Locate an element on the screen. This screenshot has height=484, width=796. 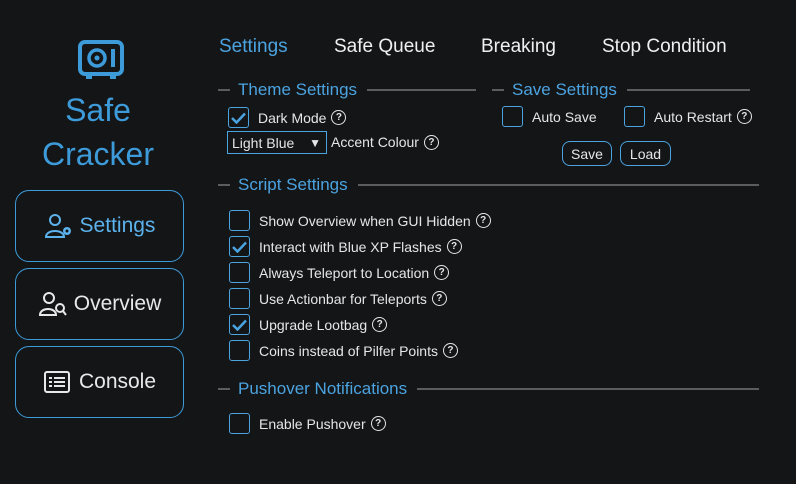
sidebar-item-settings: Settings is located at coordinates (99, 226).